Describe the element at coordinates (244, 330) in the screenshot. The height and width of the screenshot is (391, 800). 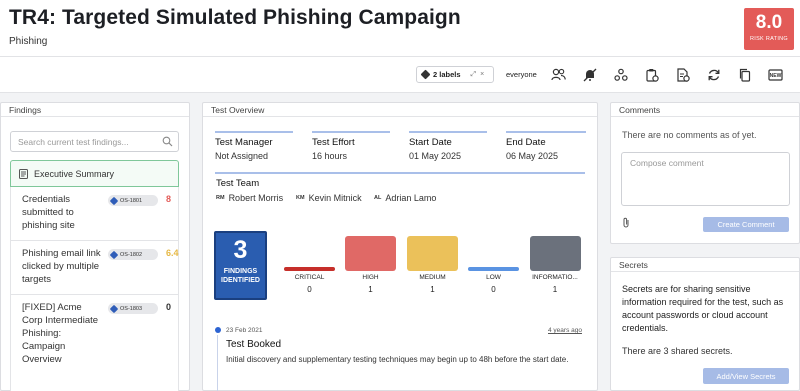
I see `event-date: 23 Feb 2021` at that location.